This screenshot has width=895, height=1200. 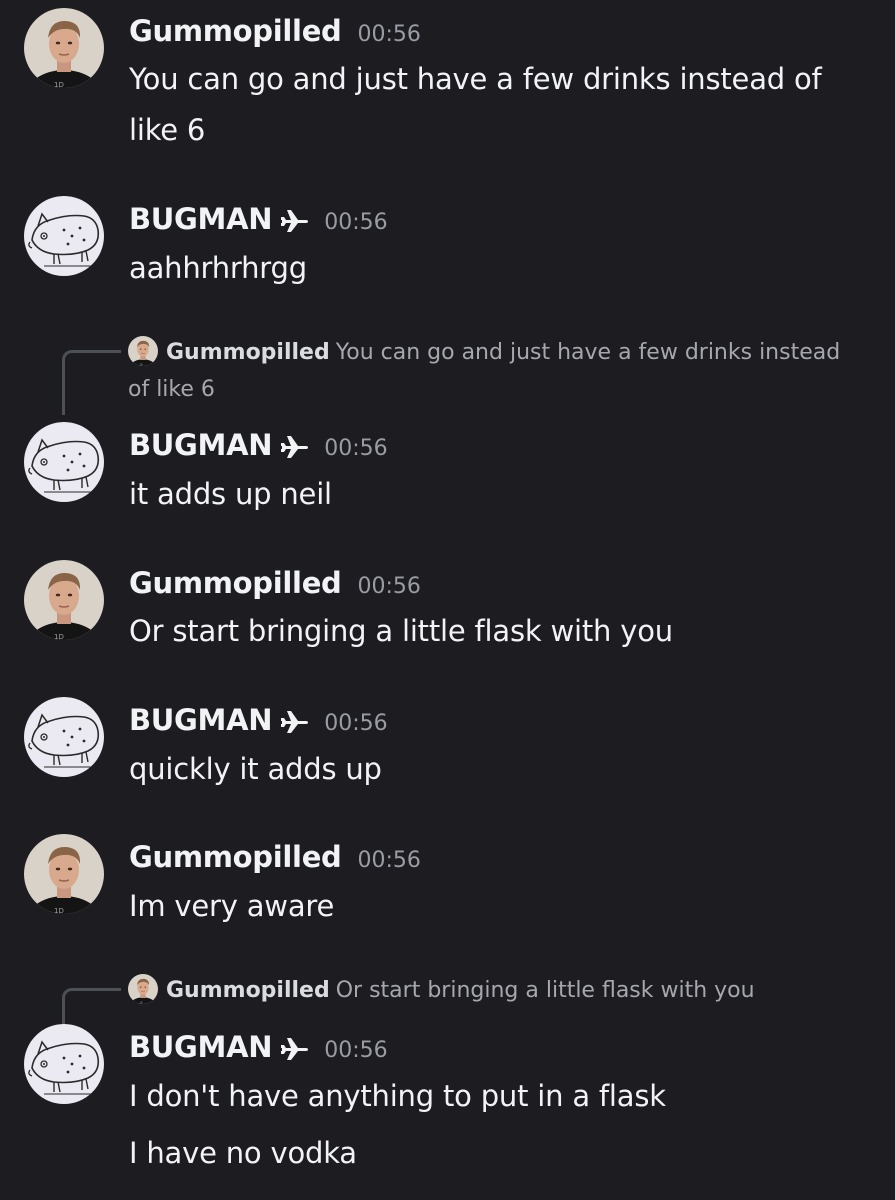 What do you see at coordinates (397, 1096) in the screenshot?
I see `message-text: I don't have anything to put in a flask` at bounding box center [397, 1096].